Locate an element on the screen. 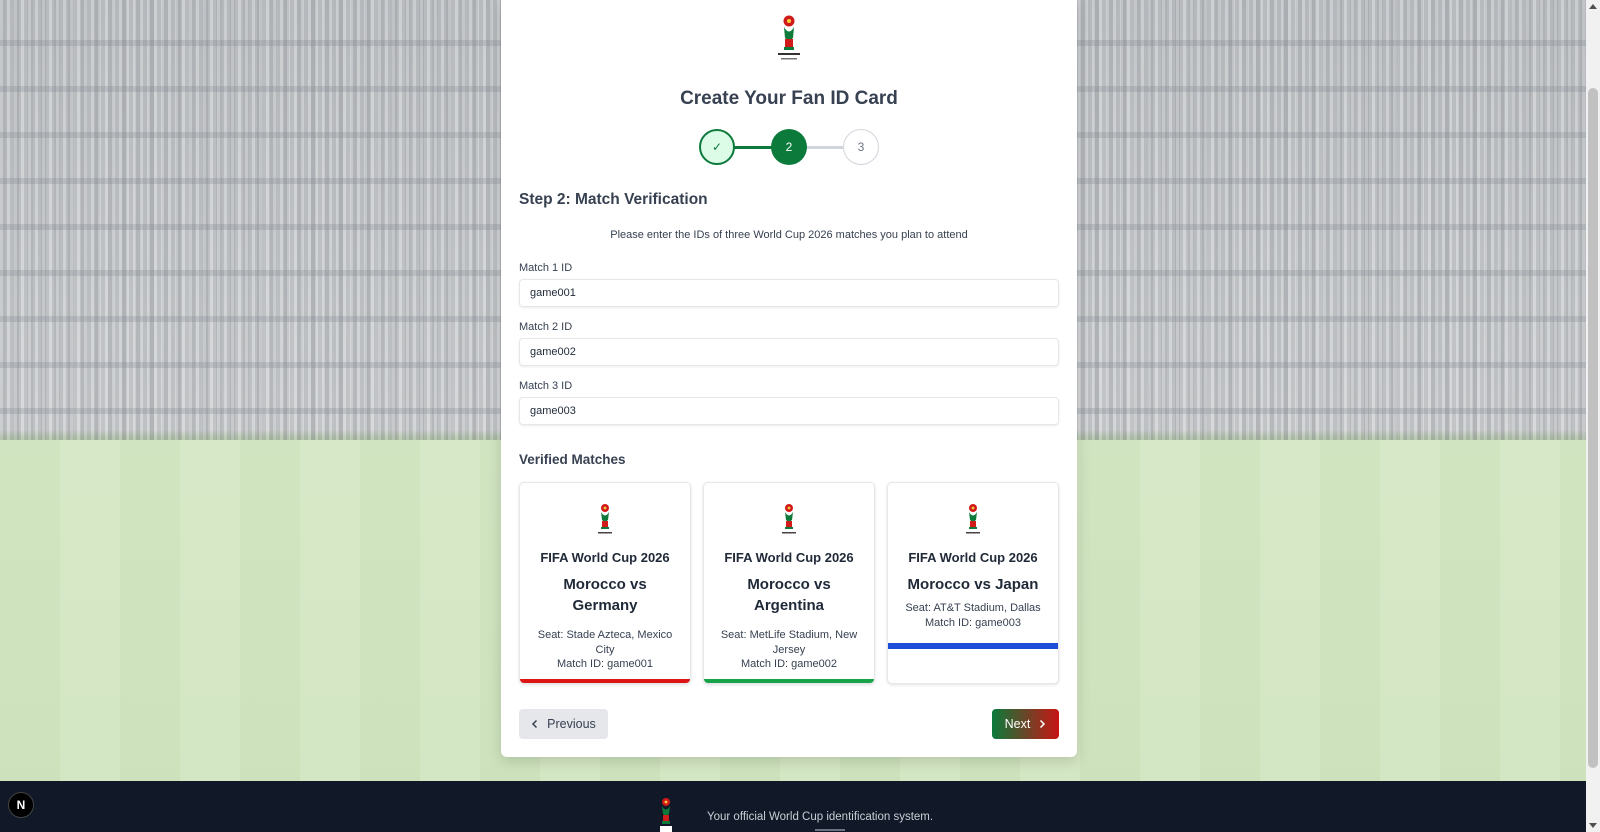 Image resolution: width=1600 pixels, height=832 pixels. stepper-connector-pending is located at coordinates (825, 147).